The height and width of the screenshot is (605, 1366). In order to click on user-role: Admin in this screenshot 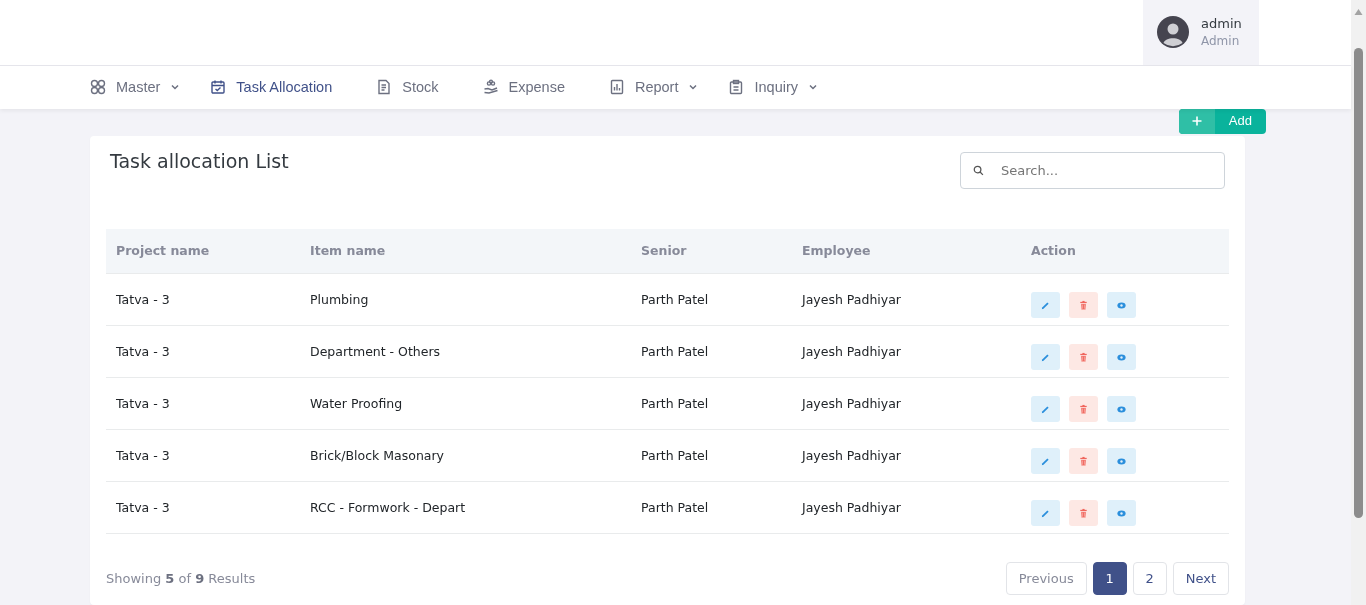, I will do `click(1221, 41)`.